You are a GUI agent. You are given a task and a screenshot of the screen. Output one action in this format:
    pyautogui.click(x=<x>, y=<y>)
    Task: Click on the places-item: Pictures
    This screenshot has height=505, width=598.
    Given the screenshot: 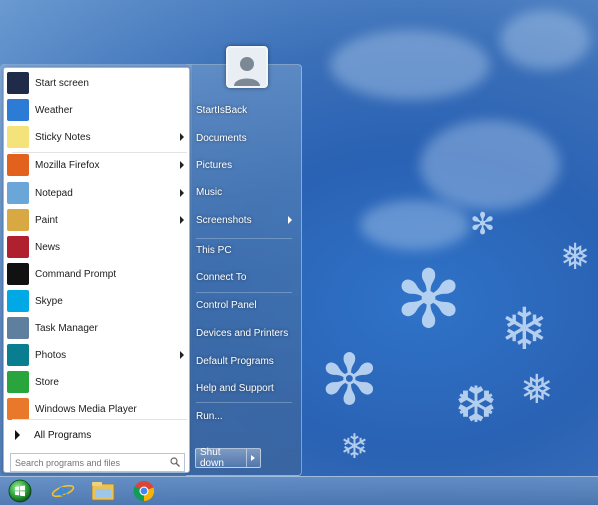 What is the action you would take?
    pyautogui.click(x=247, y=165)
    